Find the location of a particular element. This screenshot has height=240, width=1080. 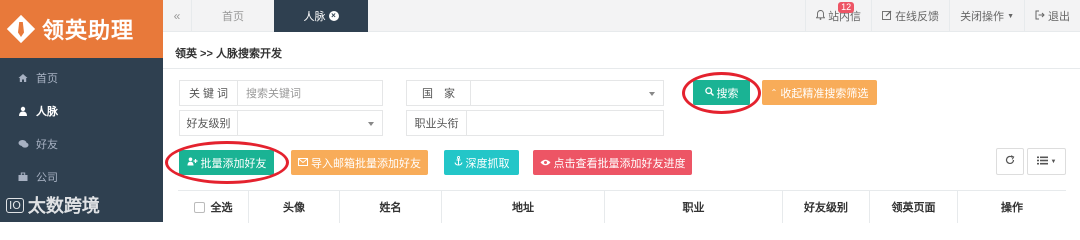

column-header-label: 好友级别 is located at coordinates (826, 208).